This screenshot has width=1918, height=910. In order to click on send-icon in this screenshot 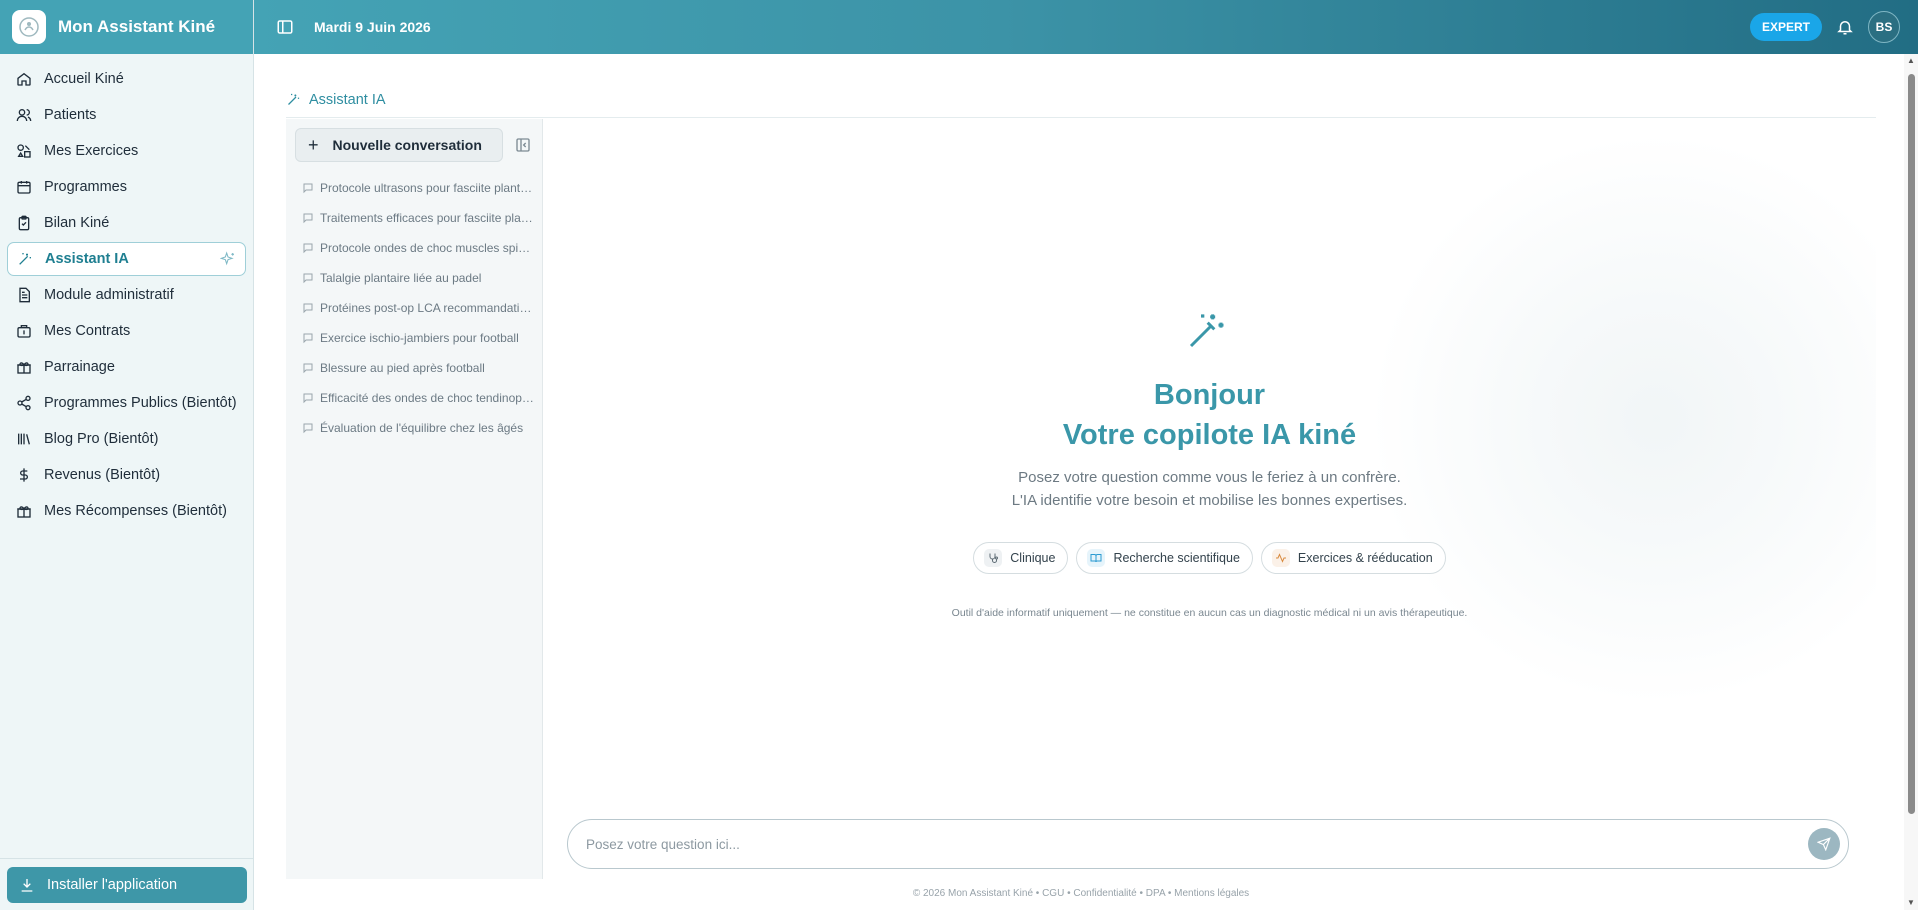, I will do `click(1824, 844)`.